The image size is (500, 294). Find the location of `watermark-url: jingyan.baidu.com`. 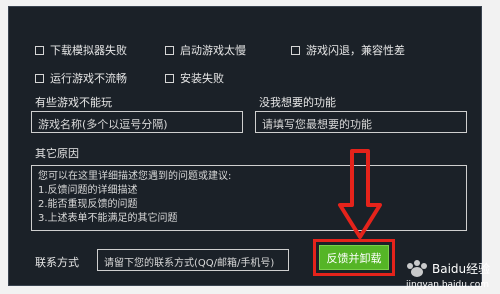

watermark-url: jingyan.baidu.com is located at coordinates (447, 285).